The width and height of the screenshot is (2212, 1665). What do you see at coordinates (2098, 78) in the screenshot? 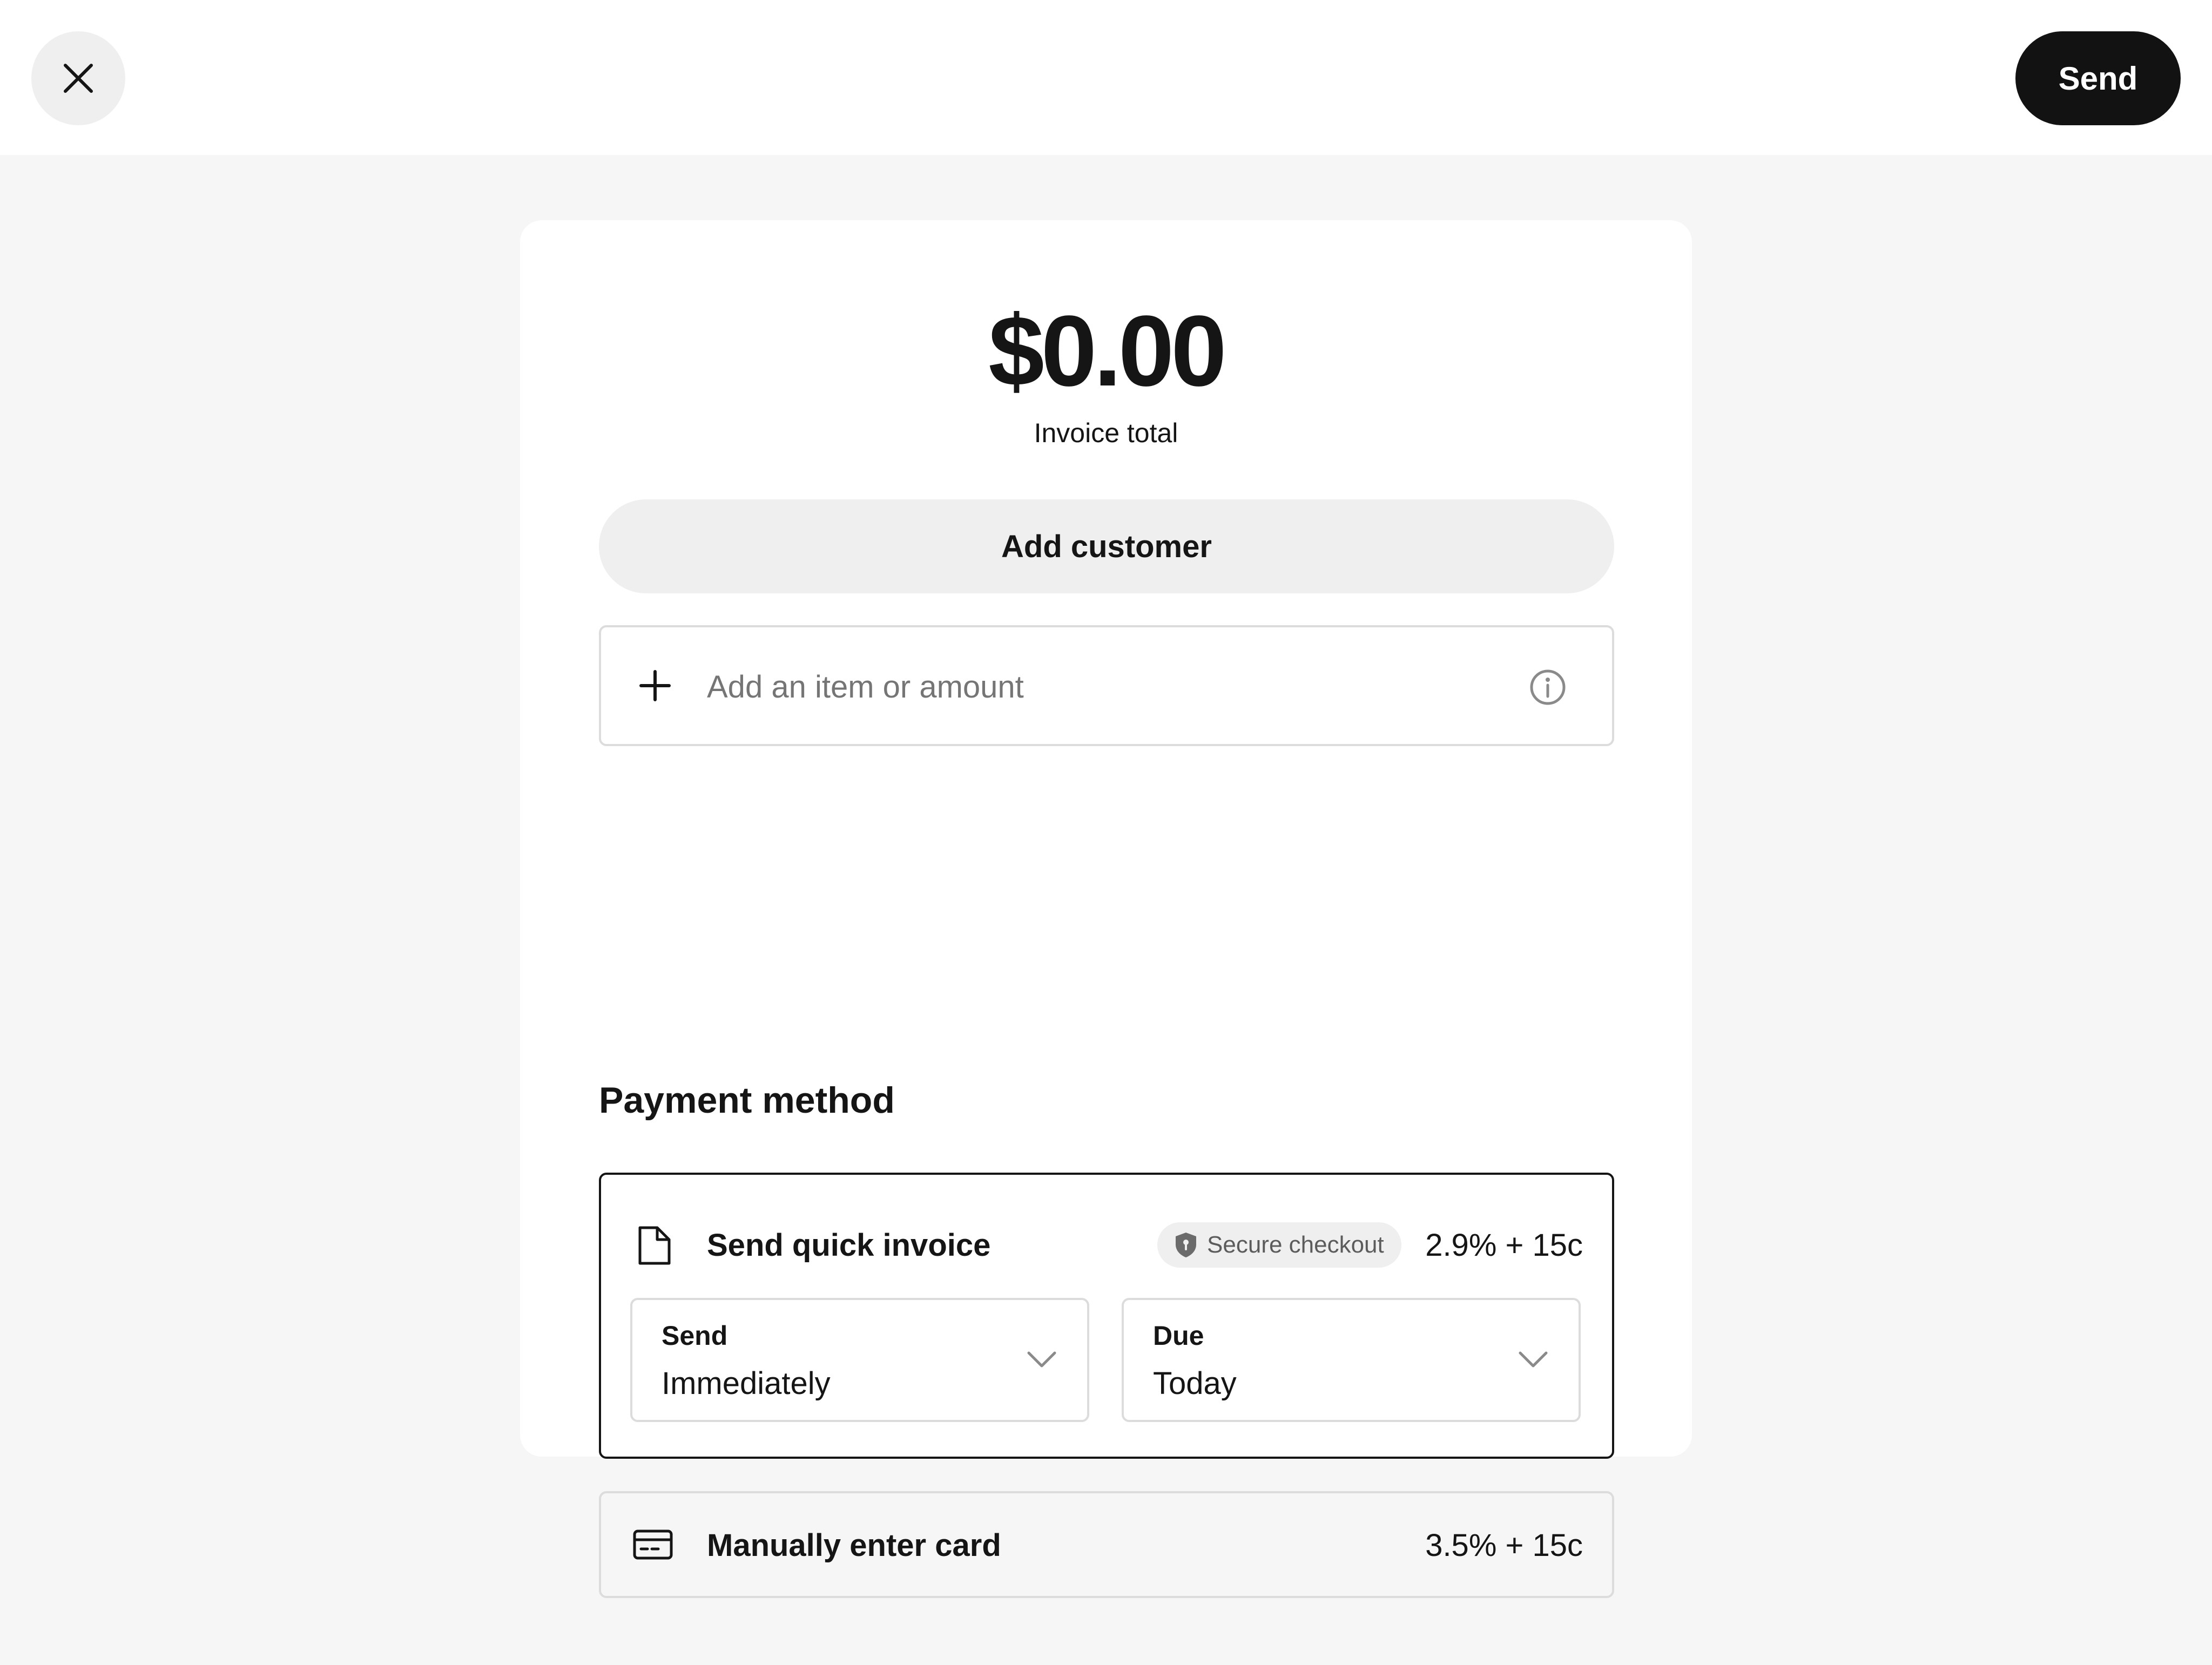
I see `send-button: Send` at bounding box center [2098, 78].